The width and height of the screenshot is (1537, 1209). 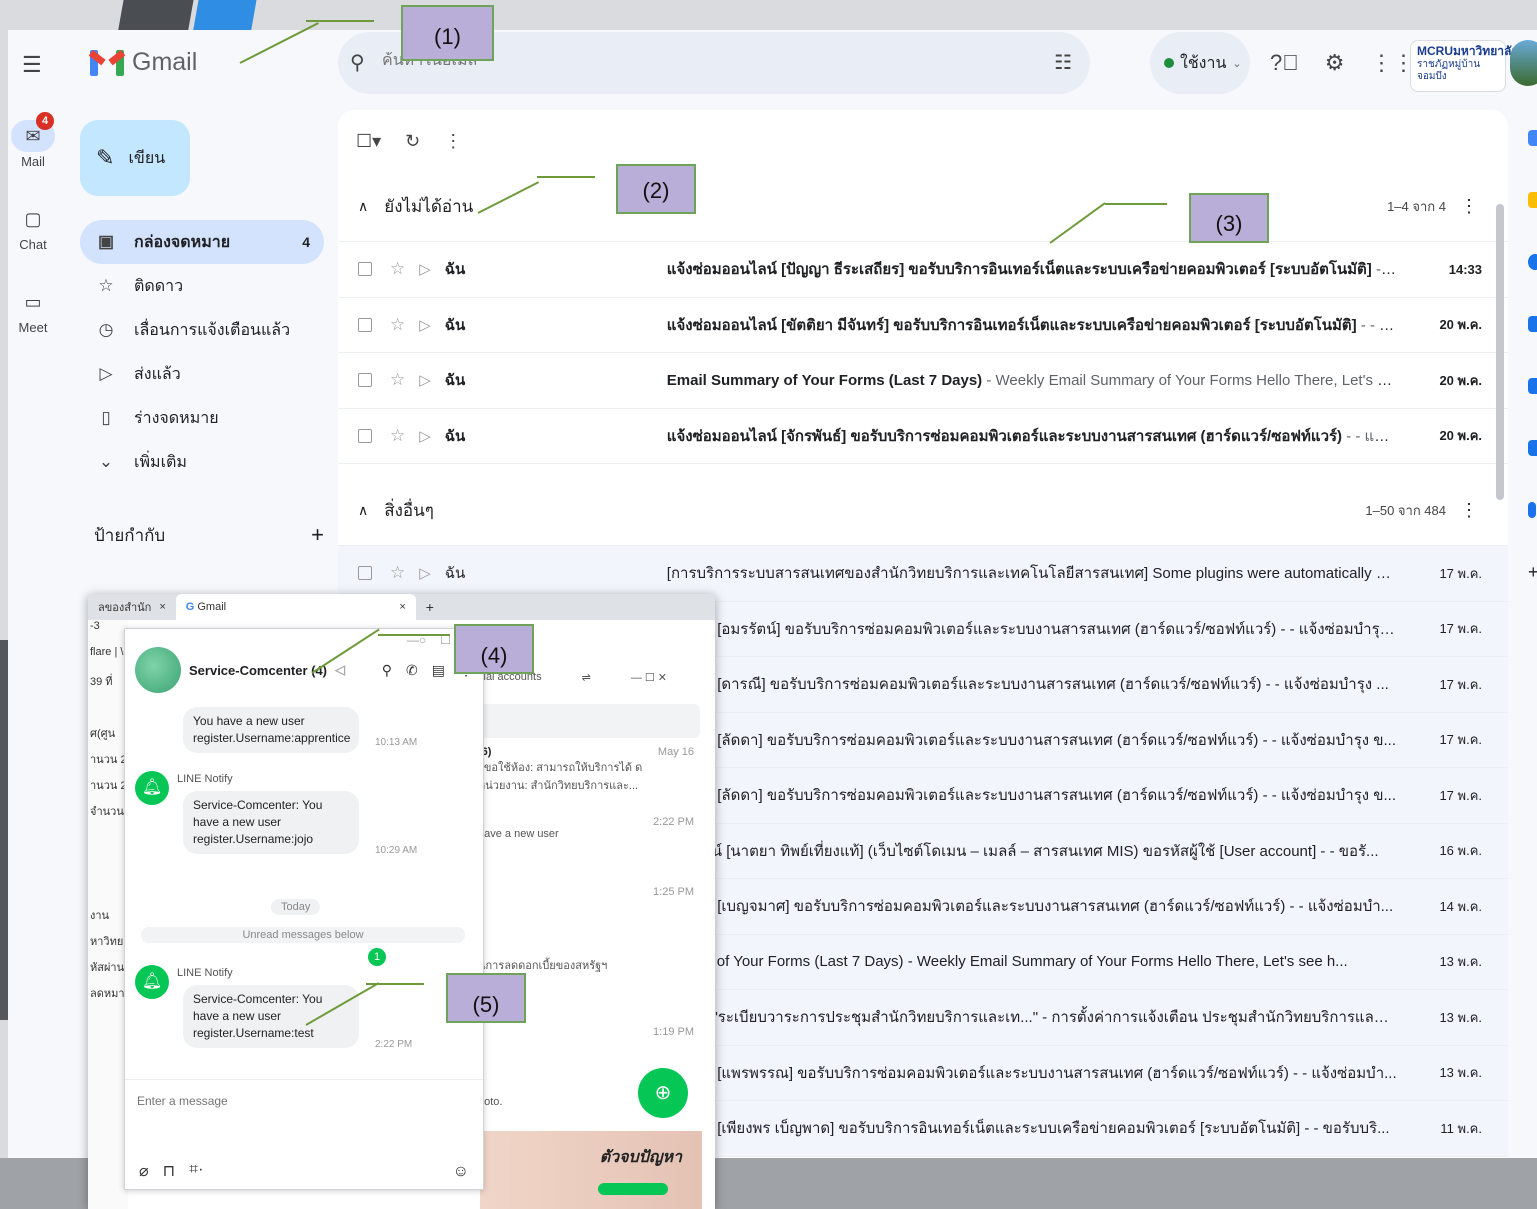 I want to click on add-icon: +, so click(x=1532, y=572).